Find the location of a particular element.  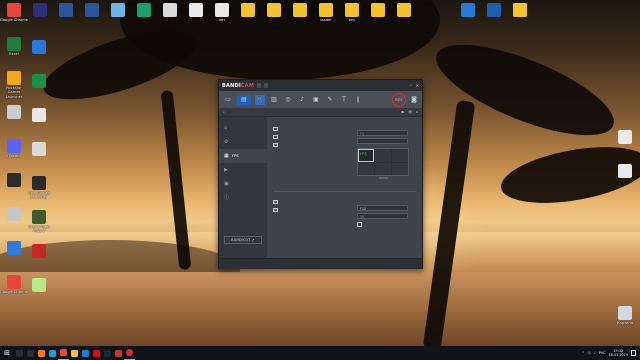

limit-hotkey-checkbox: ✓ is located at coordinates (275, 202).